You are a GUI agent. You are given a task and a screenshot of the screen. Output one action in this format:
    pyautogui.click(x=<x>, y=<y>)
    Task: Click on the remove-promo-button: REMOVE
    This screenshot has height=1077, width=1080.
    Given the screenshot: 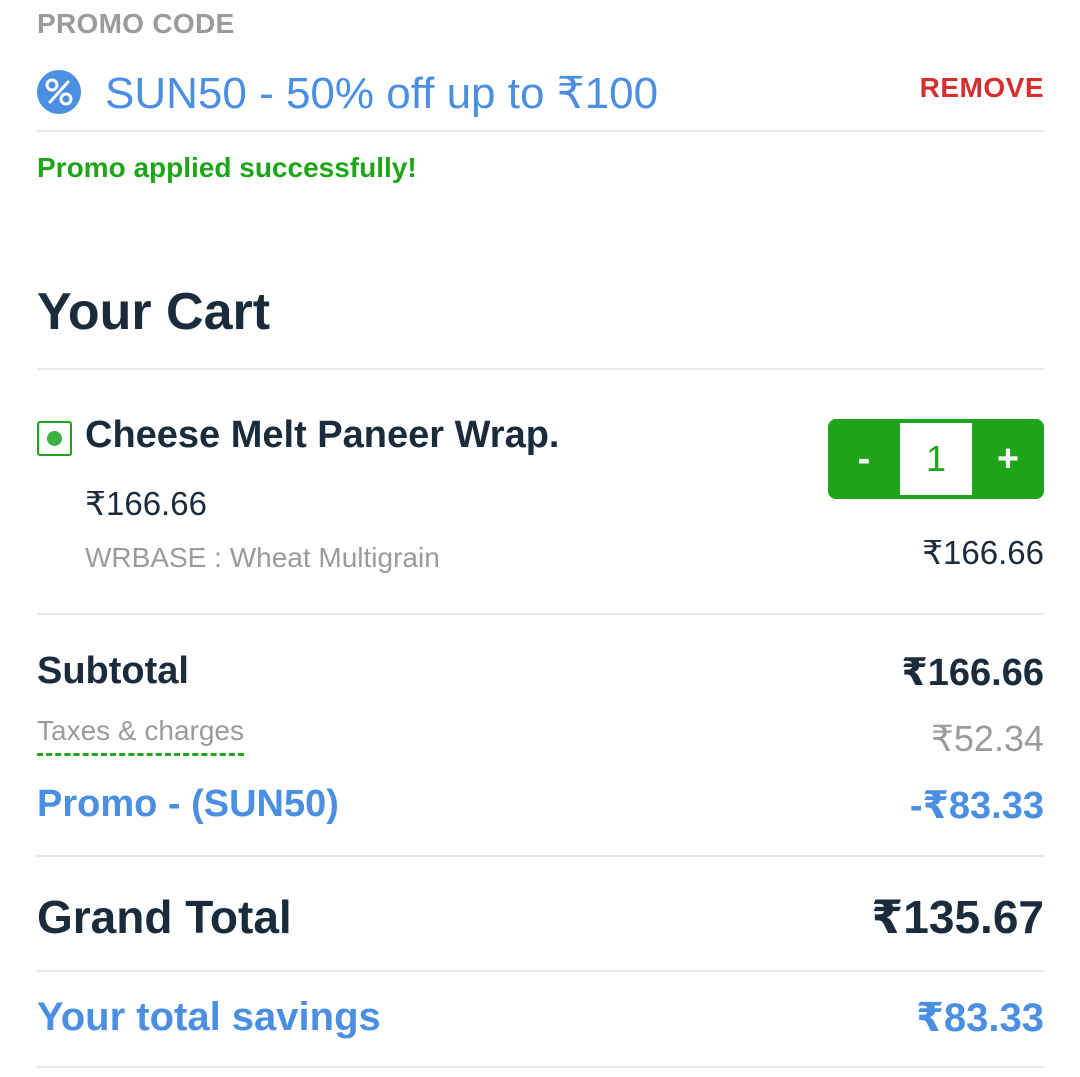 What is the action you would take?
    pyautogui.click(x=982, y=88)
    